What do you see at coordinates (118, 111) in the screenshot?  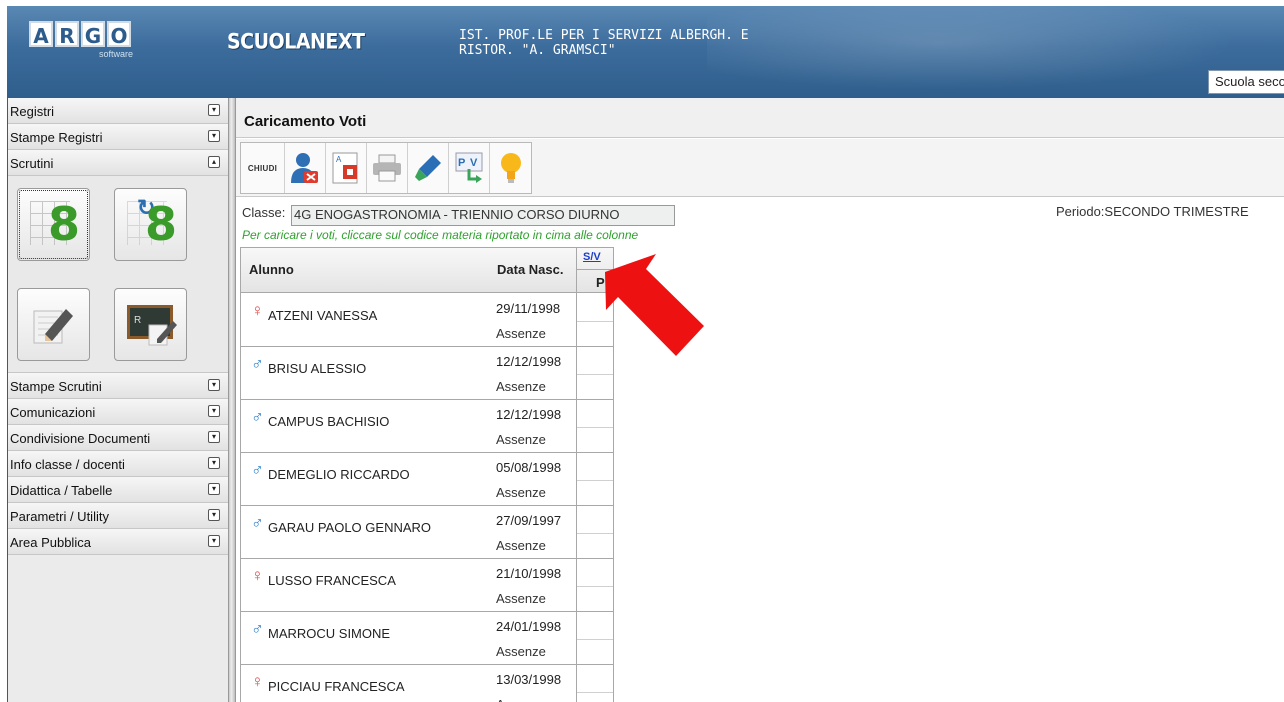 I see `sidebar-item-registri: Registri ▾` at bounding box center [118, 111].